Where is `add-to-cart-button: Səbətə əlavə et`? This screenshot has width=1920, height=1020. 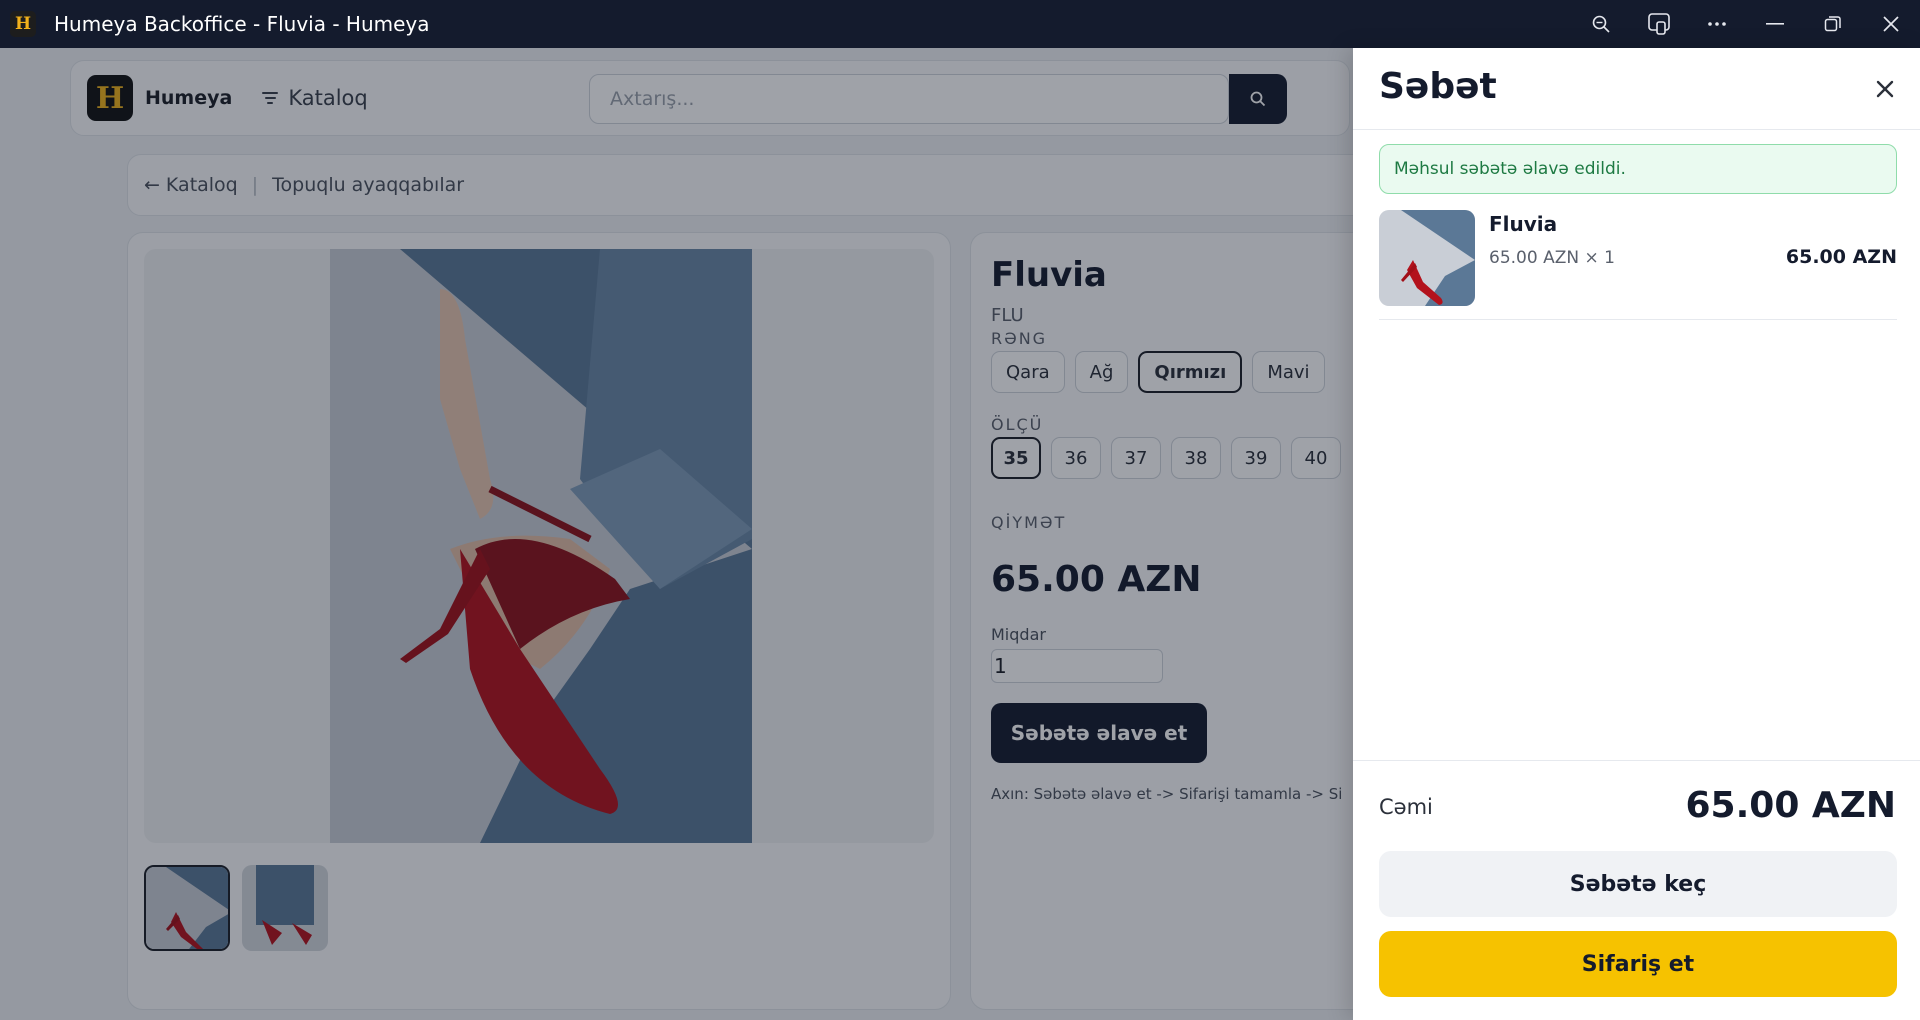 add-to-cart-button: Səbətə əlavə et is located at coordinates (1099, 733).